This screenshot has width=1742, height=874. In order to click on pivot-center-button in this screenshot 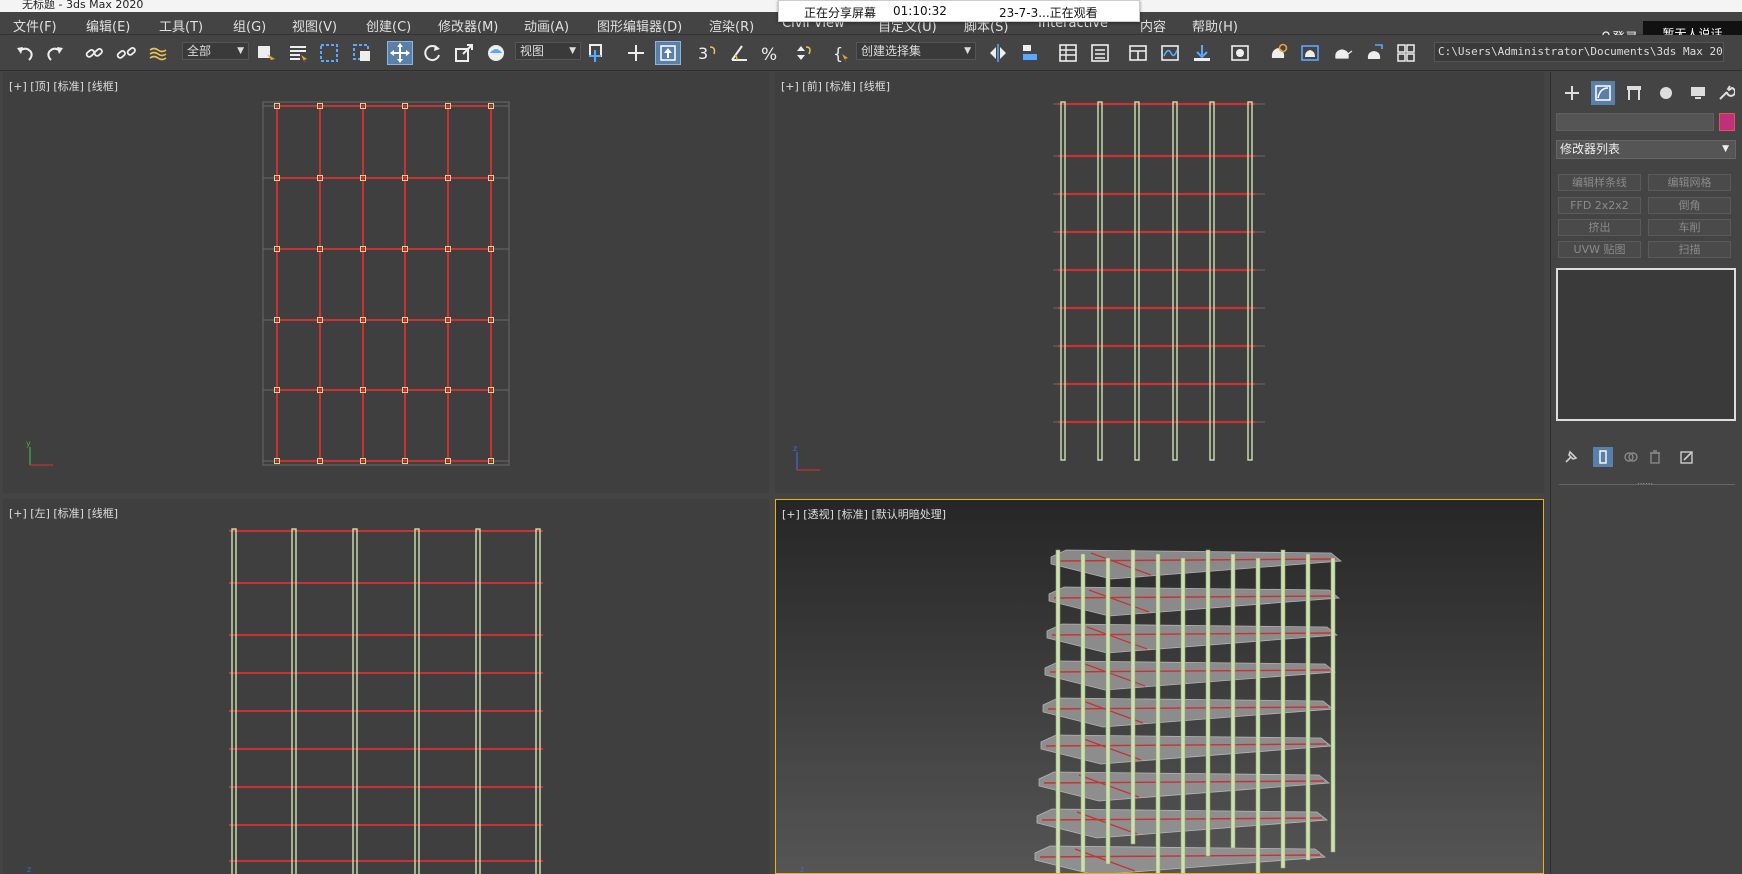, I will do `click(598, 53)`.